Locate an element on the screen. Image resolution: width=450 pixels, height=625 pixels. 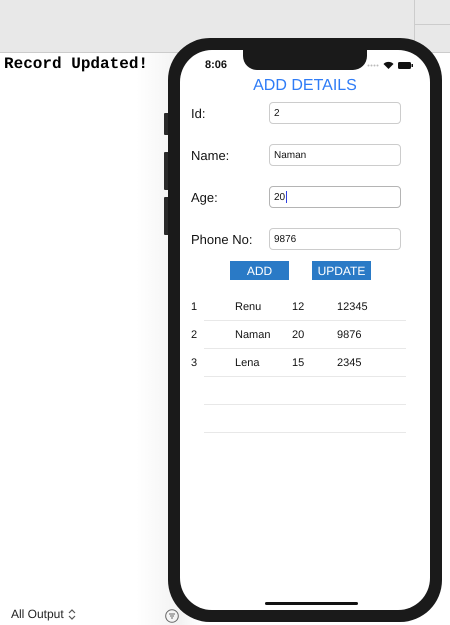
table-cell: Lena is located at coordinates (247, 363).